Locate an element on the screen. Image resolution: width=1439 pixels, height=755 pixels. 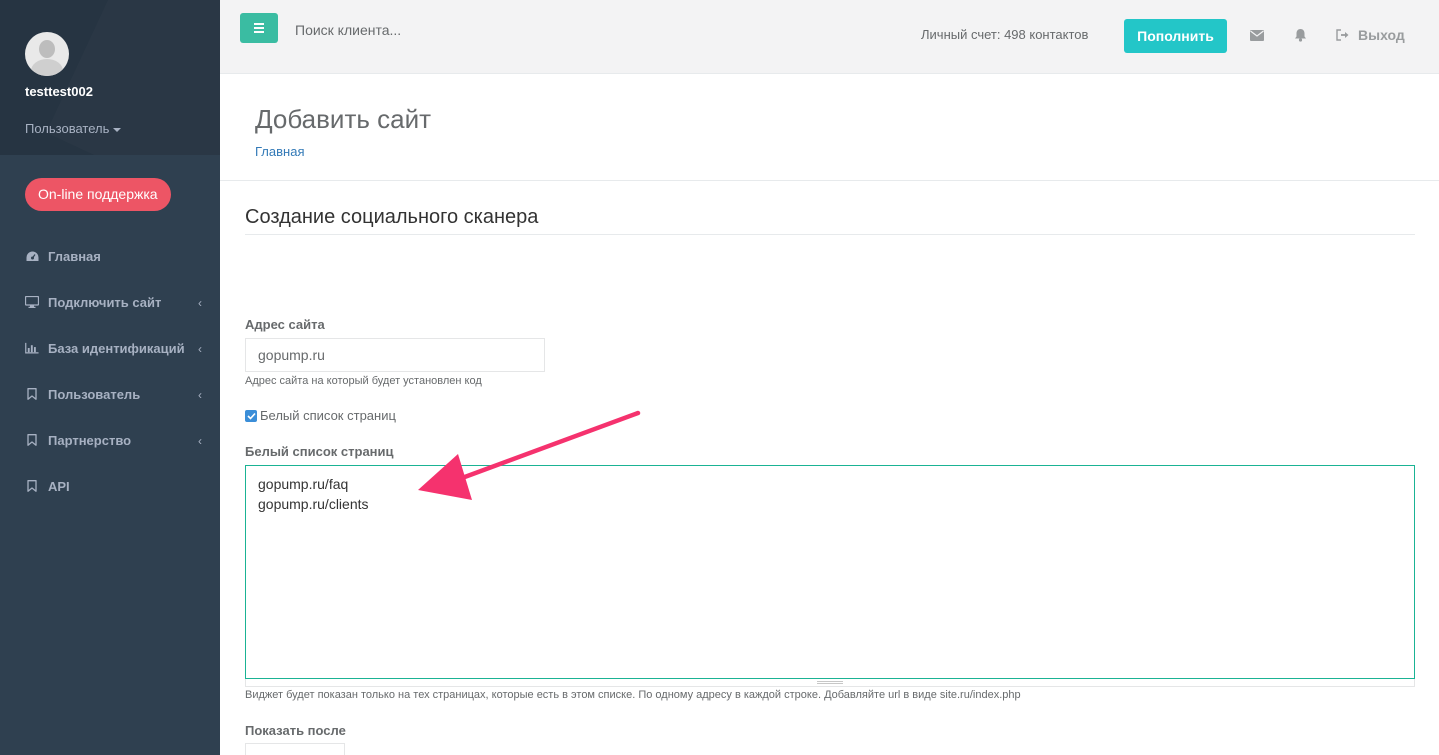
logout-link: Выход is located at coordinates (1370, 35).